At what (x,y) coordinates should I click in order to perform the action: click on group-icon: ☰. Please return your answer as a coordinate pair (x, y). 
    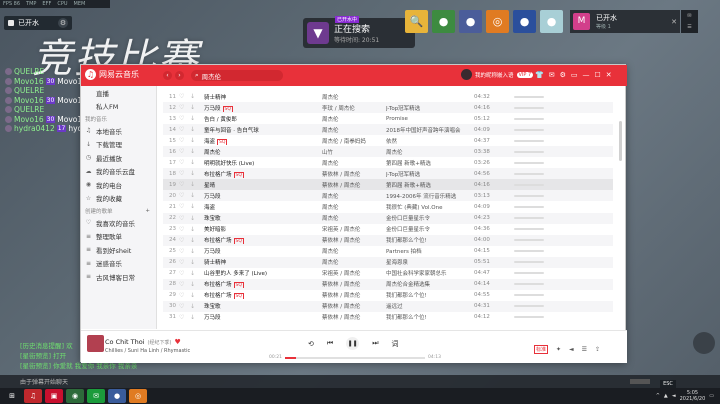
    Looking at the image, I should click on (689, 27).